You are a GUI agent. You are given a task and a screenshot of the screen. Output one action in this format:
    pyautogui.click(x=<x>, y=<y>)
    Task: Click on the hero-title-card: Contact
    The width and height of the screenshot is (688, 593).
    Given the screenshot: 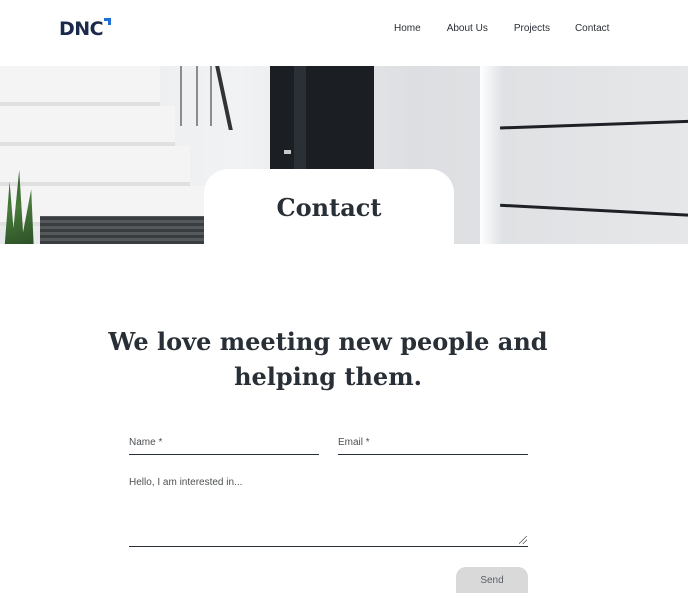 What is the action you would take?
    pyautogui.click(x=329, y=206)
    